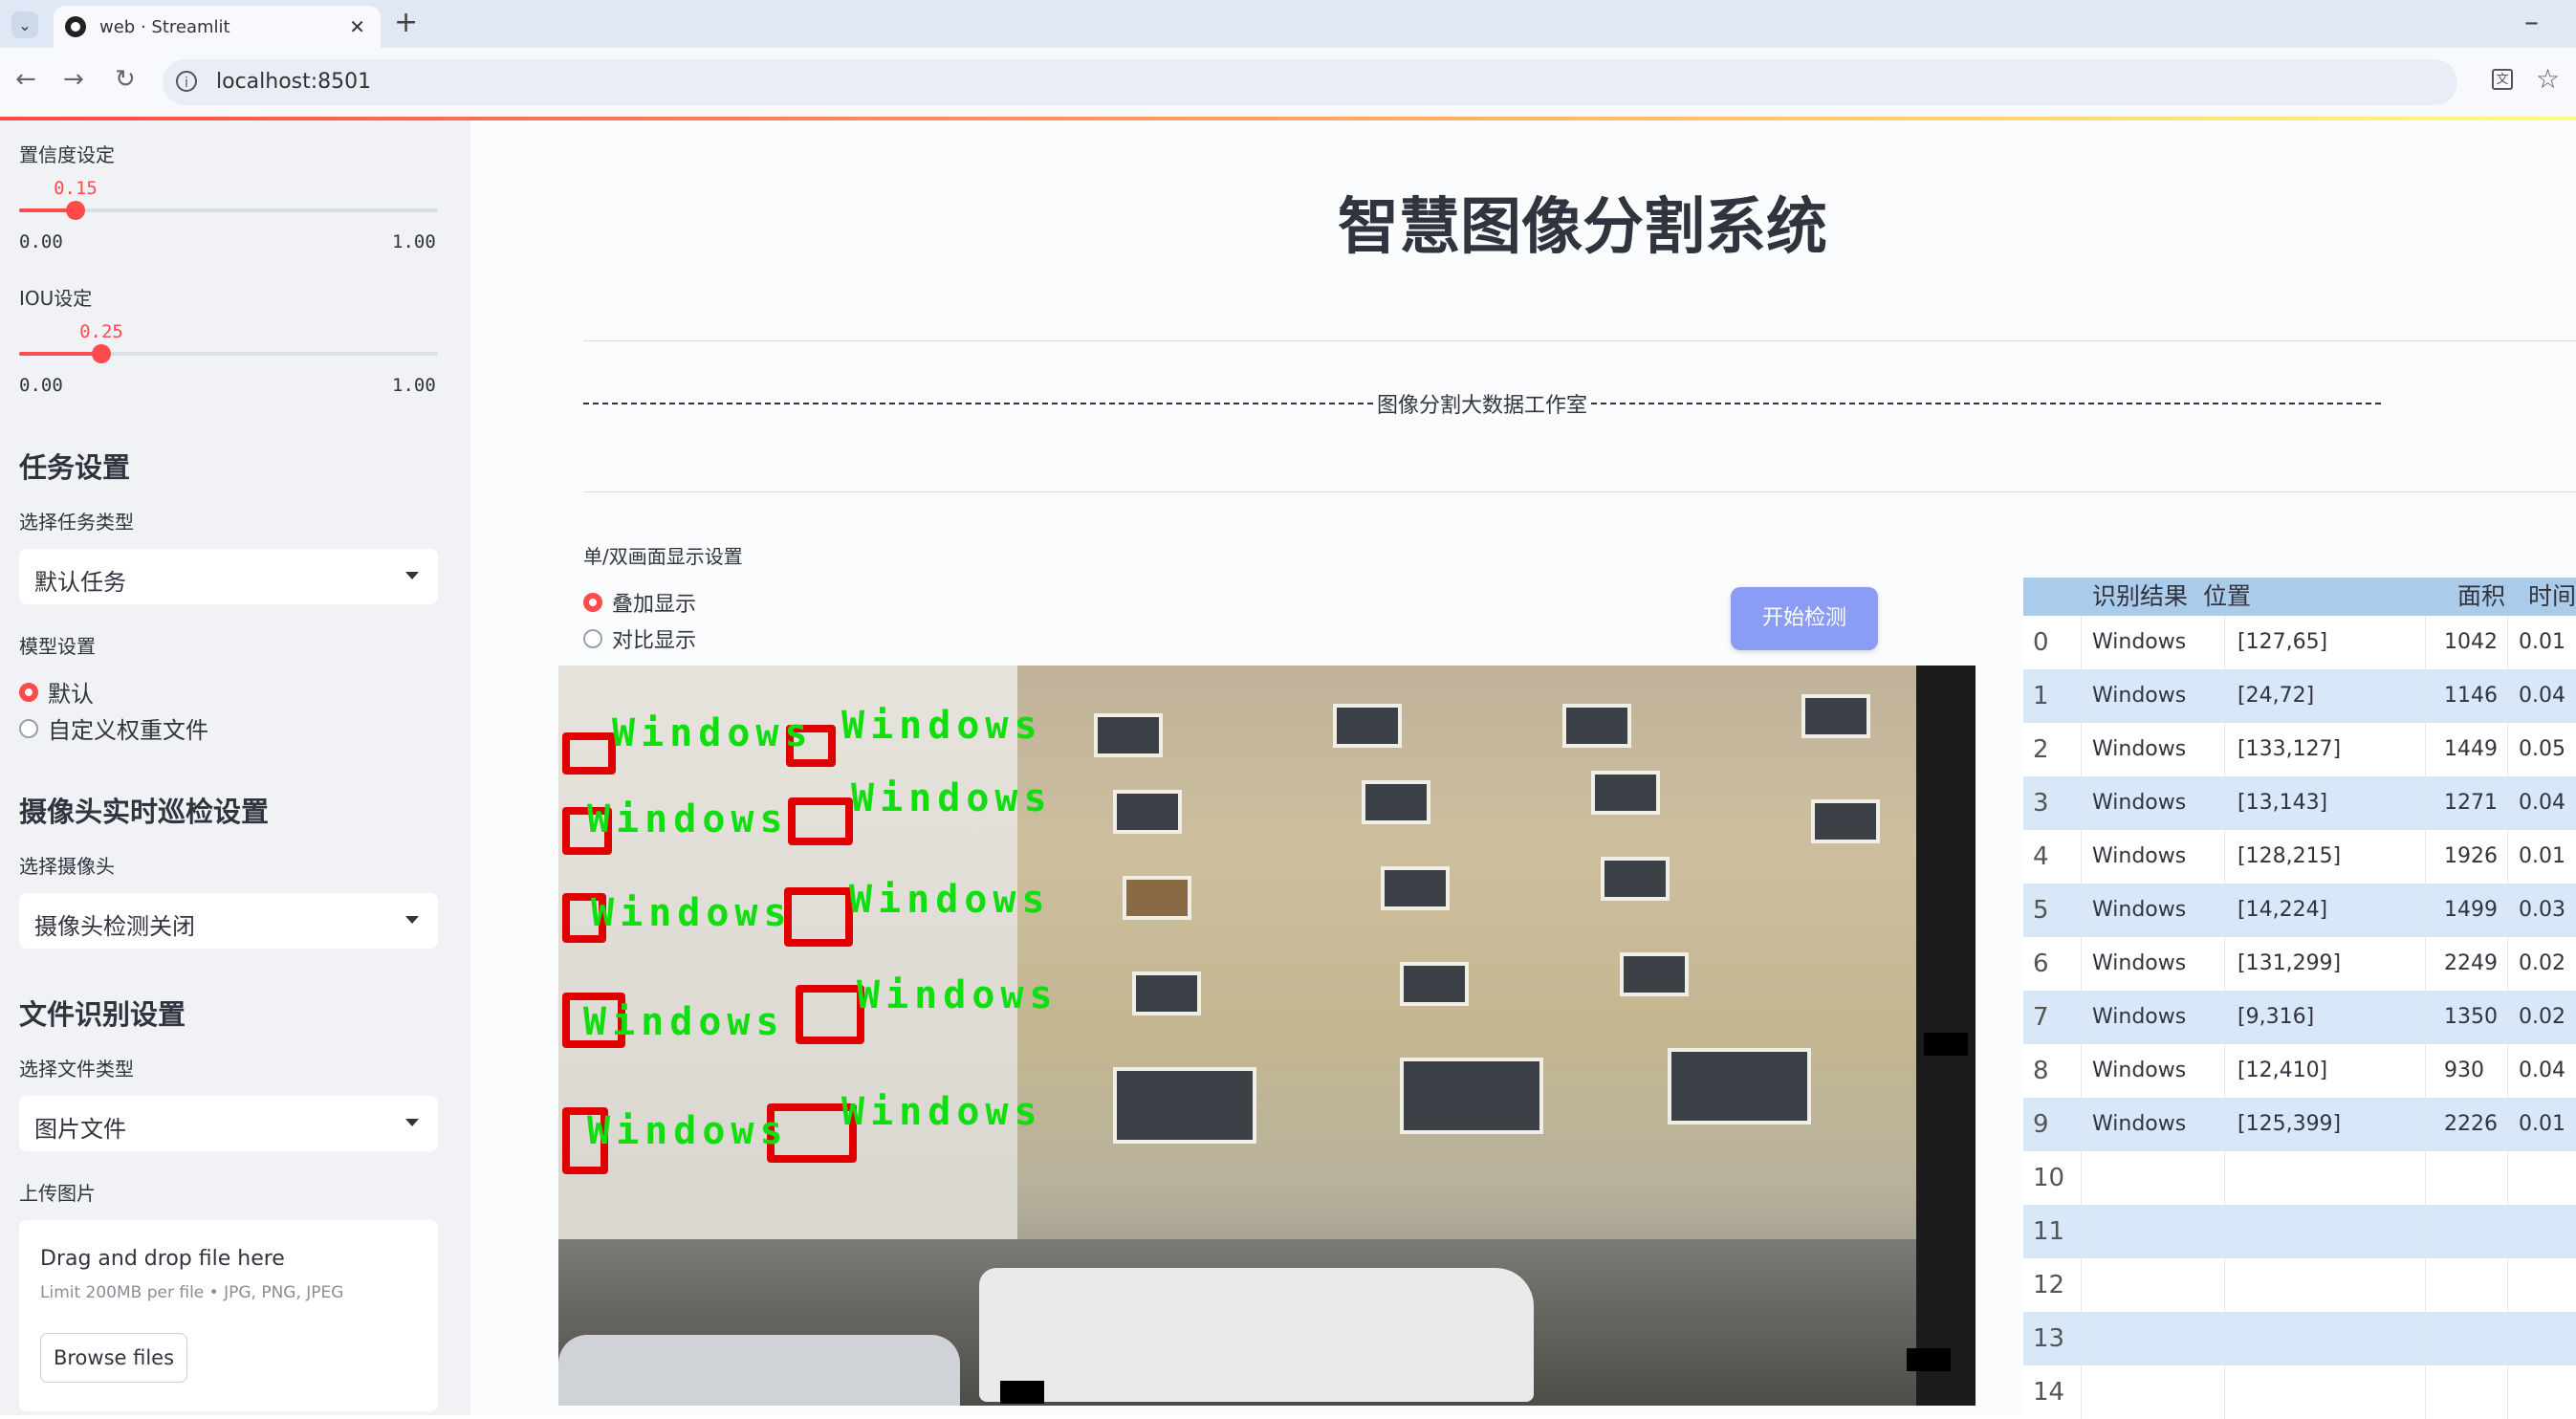 The height and width of the screenshot is (1419, 2576). Describe the element at coordinates (228, 576) in the screenshot. I see `task-type-select: 默认任务` at that location.